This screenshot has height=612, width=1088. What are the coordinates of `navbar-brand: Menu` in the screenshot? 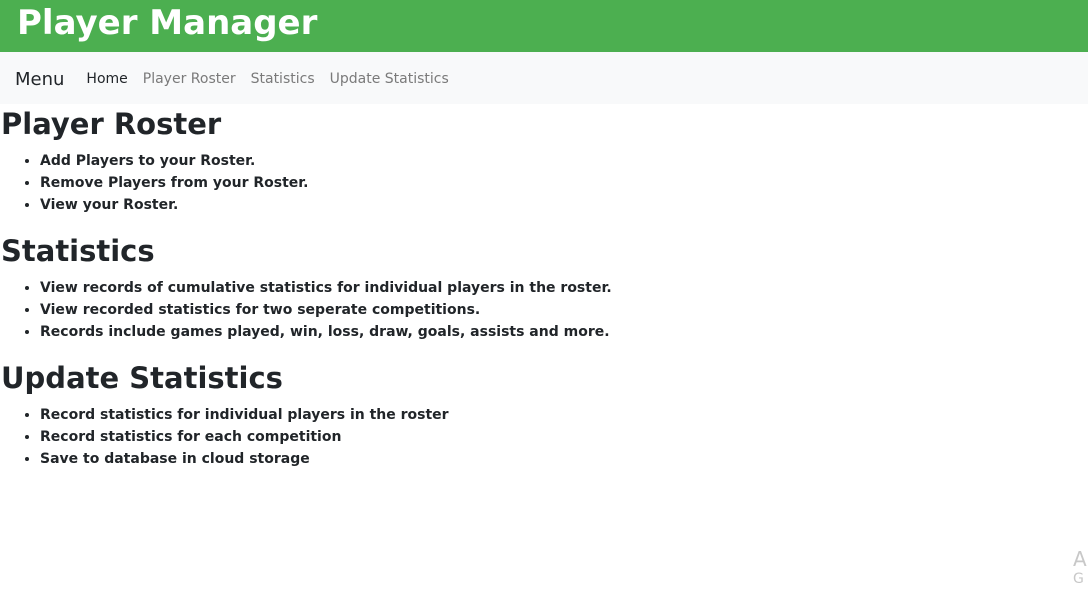 It's located at (39, 79).